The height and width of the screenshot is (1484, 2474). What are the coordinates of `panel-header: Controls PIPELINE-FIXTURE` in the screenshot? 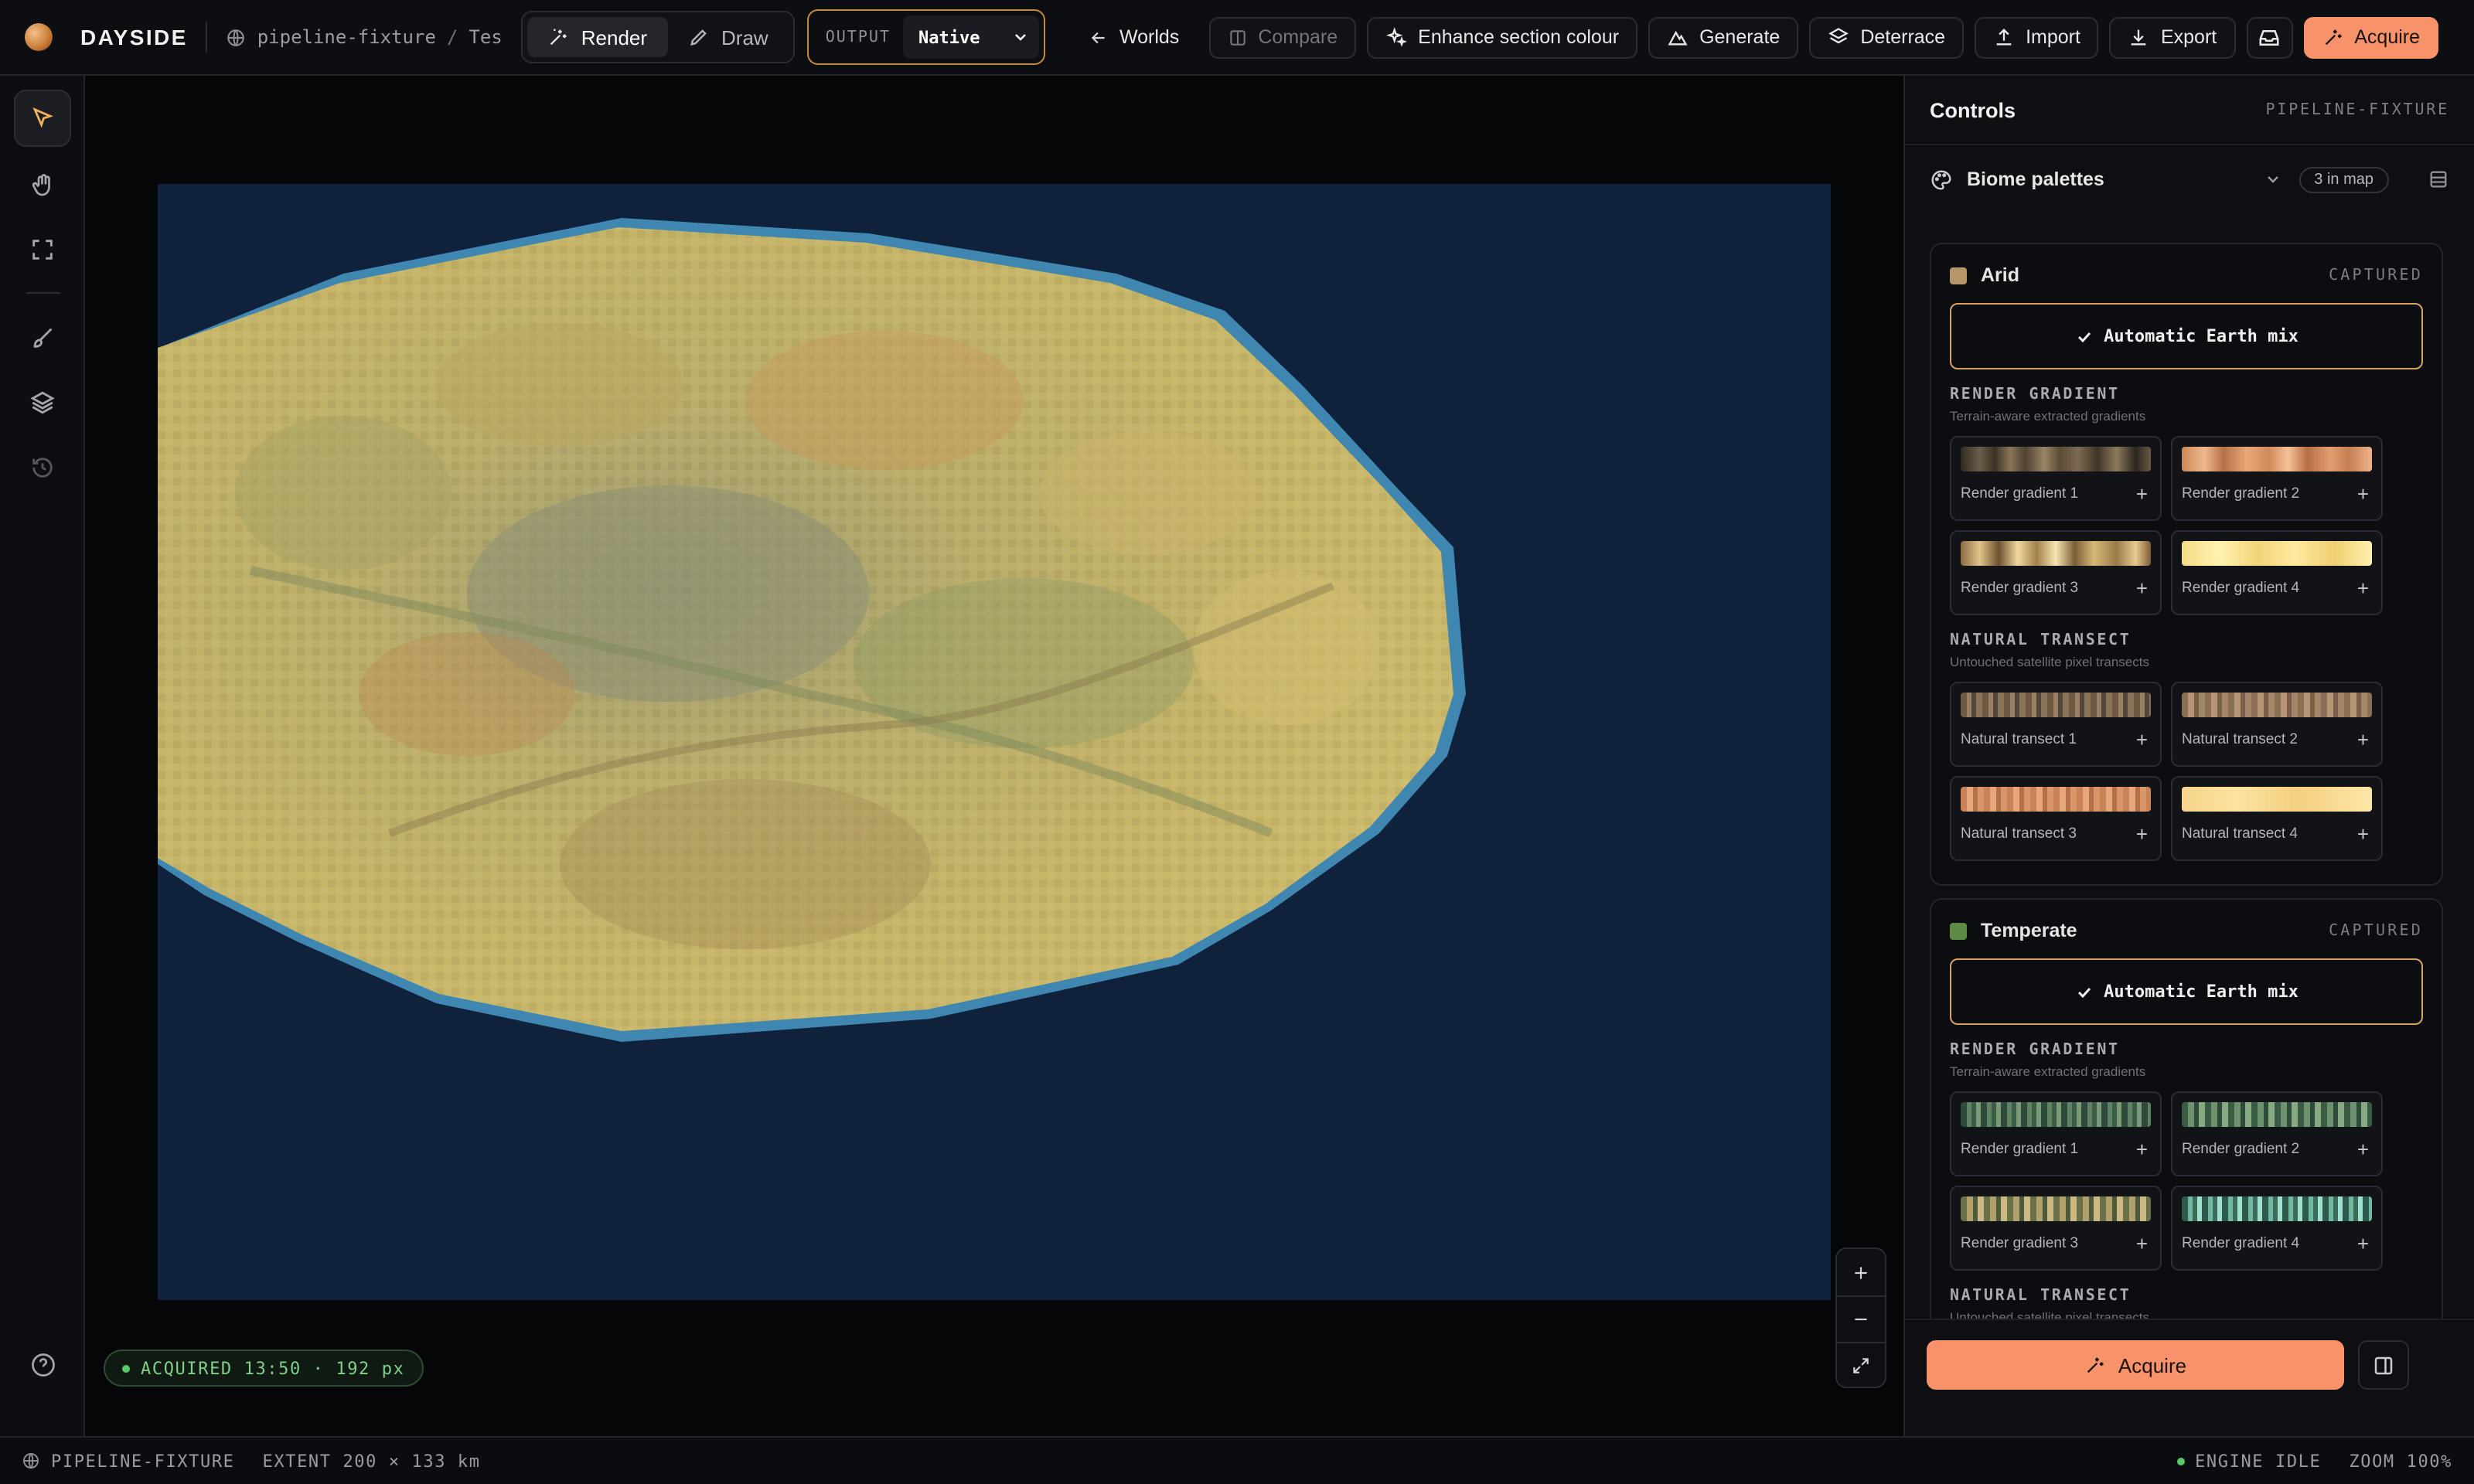 It's located at (2189, 110).